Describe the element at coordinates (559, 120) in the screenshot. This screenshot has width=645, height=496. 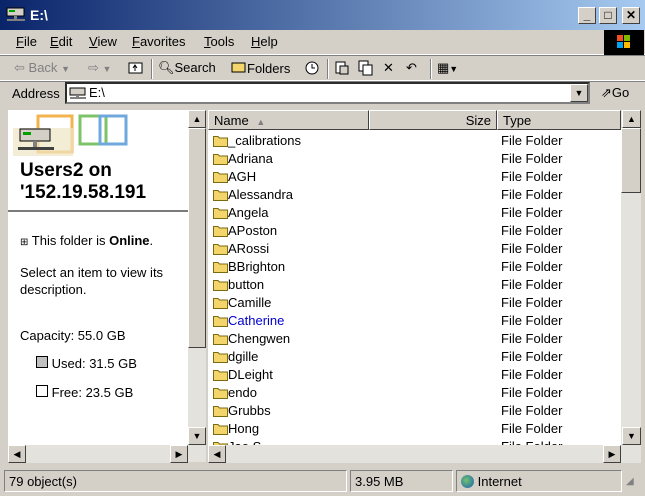
I see `column-type-header: Type` at that location.